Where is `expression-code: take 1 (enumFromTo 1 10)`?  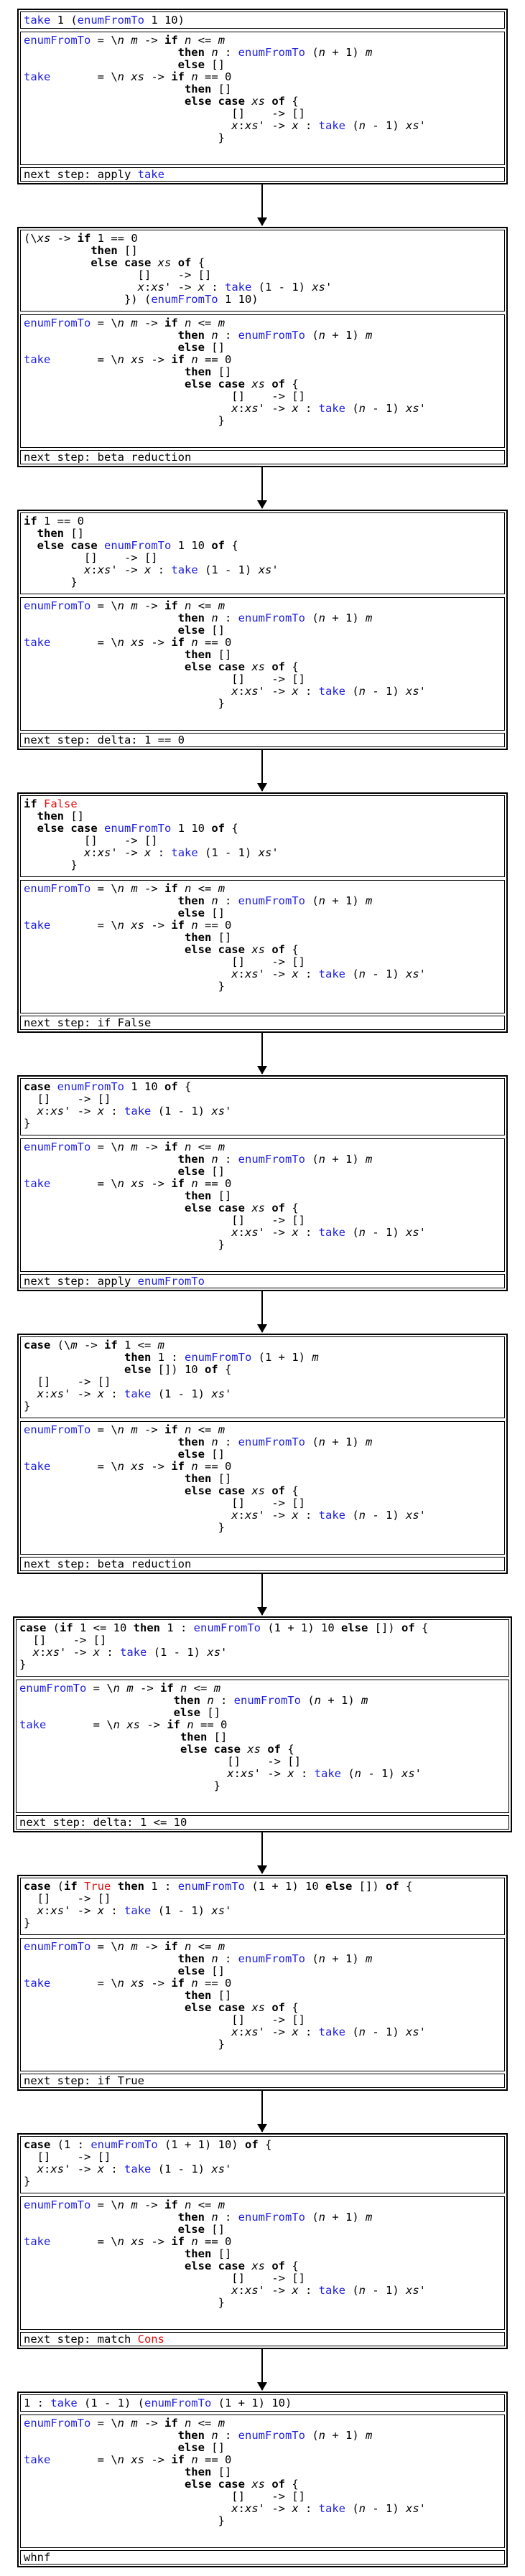
expression-code: take 1 (enumFromTo 1 10) is located at coordinates (104, 20).